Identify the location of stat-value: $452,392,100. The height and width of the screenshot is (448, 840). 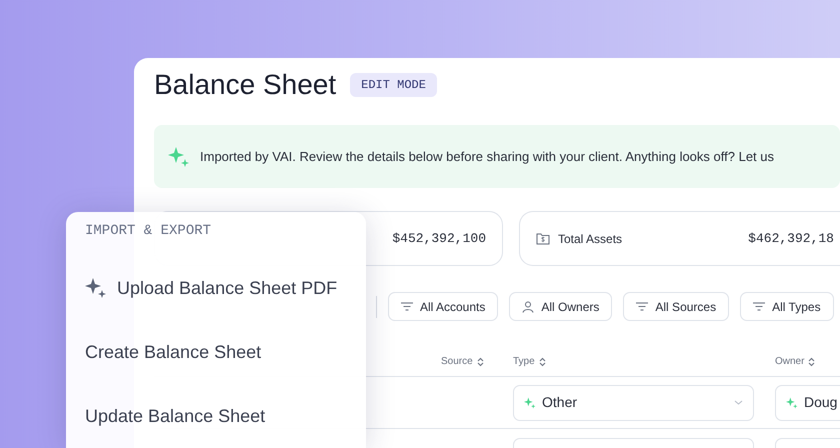
(439, 239).